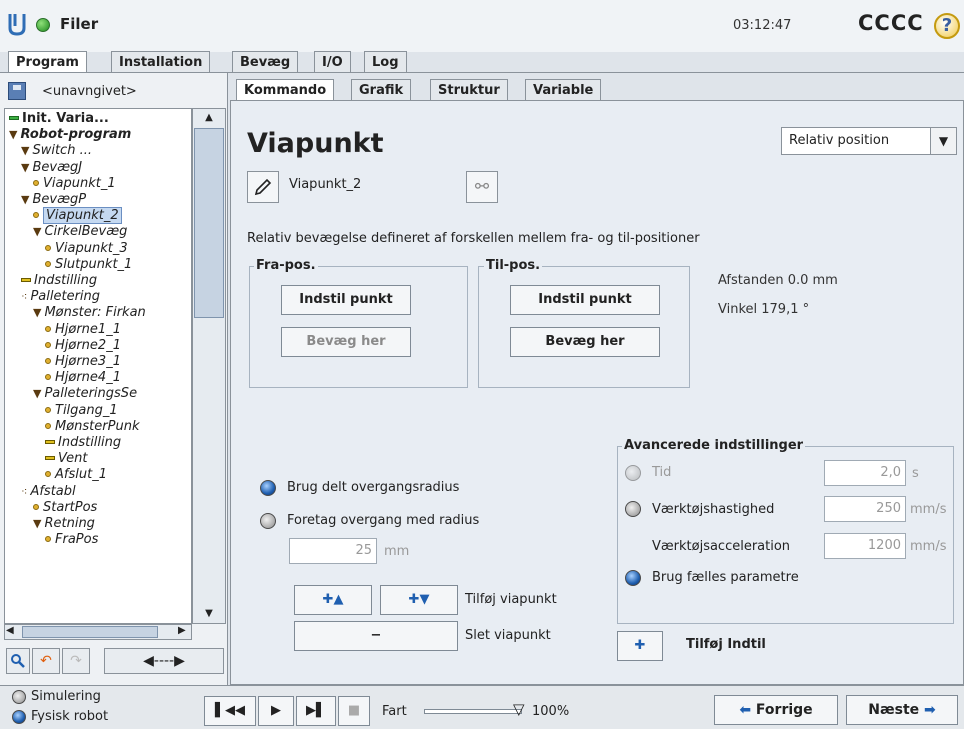  Describe the element at coordinates (333, 551) in the screenshot. I see `blend-radius-input: 25` at that location.